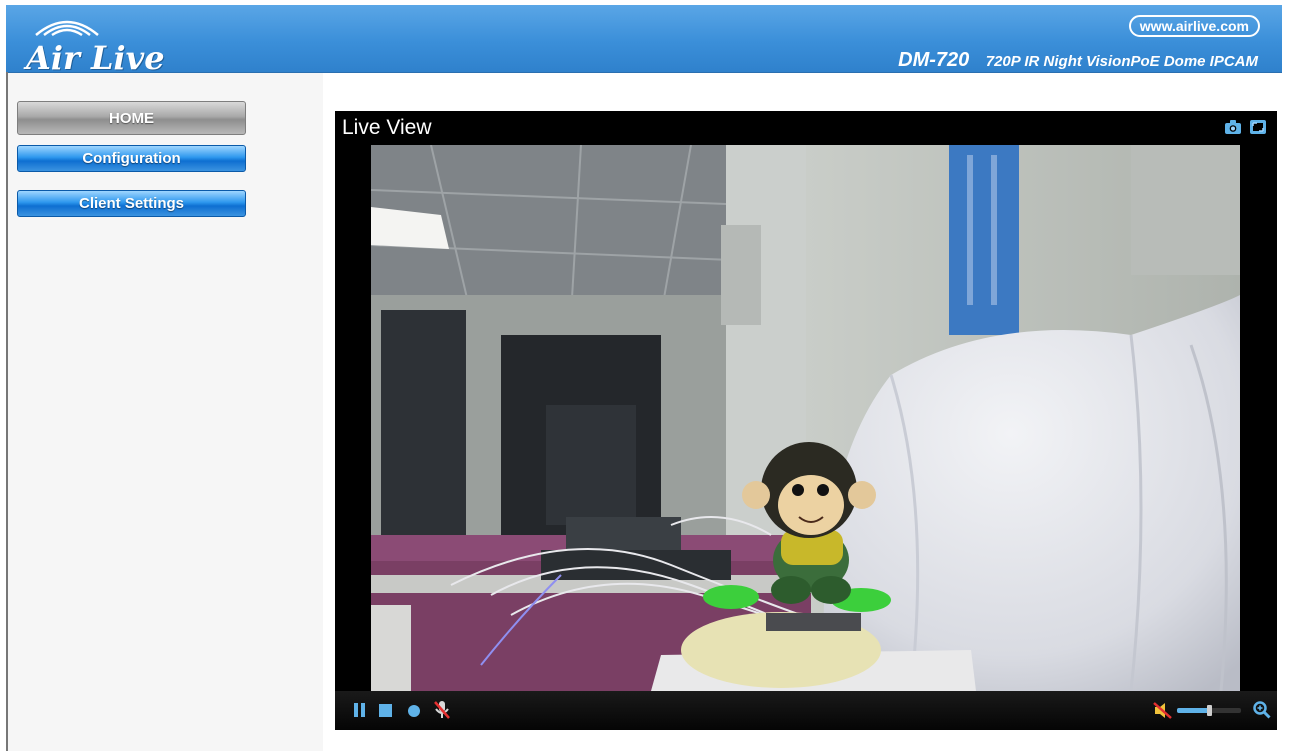 This screenshot has width=1290, height=751. What do you see at coordinates (1193, 710) in the screenshot?
I see `volume-level` at bounding box center [1193, 710].